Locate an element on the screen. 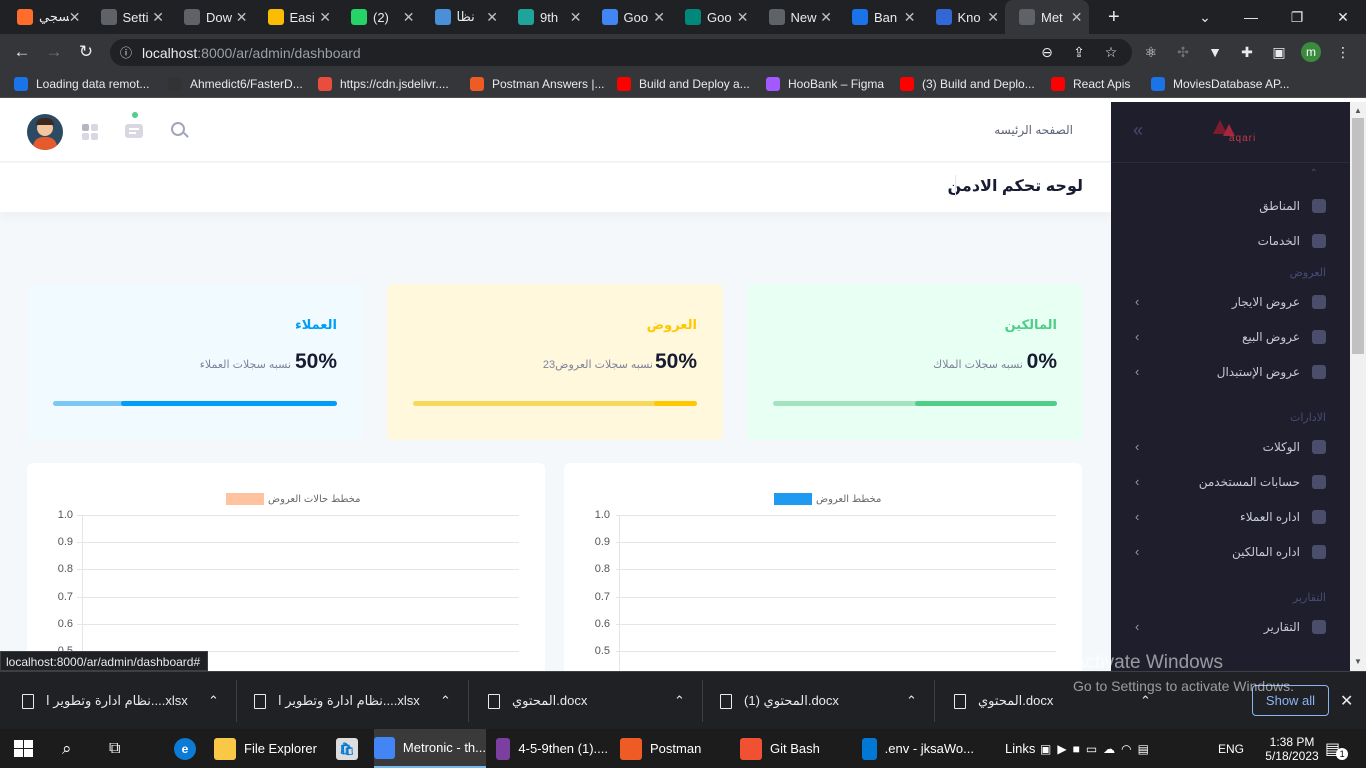 Image resolution: width=1366 pixels, height=768 pixels. start-button is located at coordinates (25, 748).